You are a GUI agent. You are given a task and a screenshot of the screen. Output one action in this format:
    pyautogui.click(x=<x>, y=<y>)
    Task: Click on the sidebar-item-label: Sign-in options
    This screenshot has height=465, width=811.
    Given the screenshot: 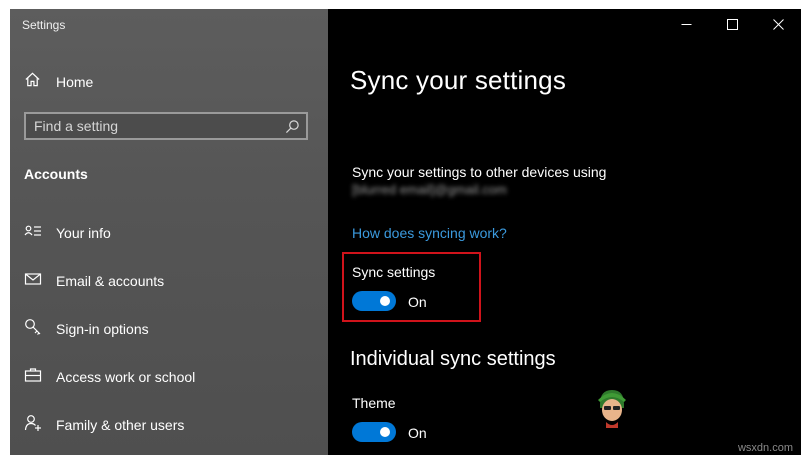 What is the action you would take?
    pyautogui.click(x=102, y=329)
    